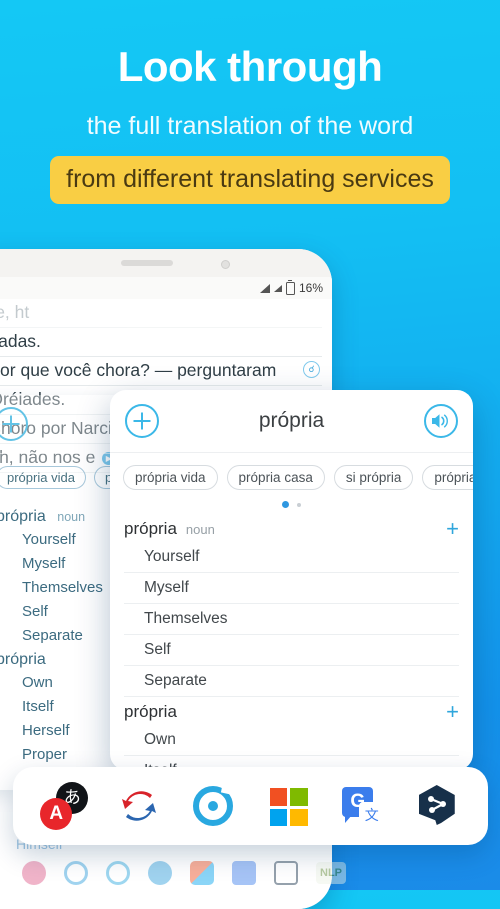 The height and width of the screenshot is (909, 500). What do you see at coordinates (285, 504) in the screenshot?
I see `pager-dot-active` at bounding box center [285, 504].